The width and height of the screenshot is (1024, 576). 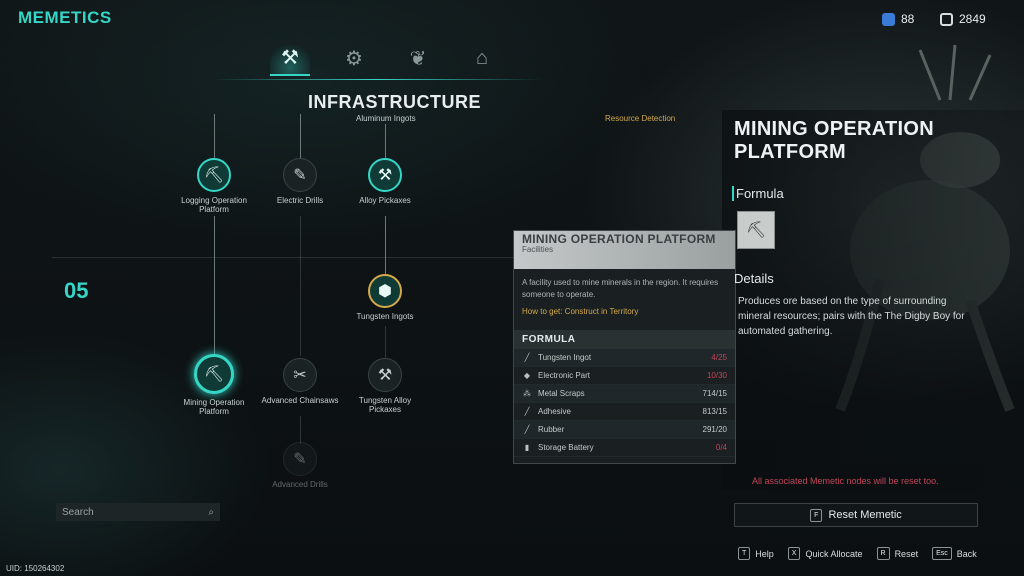 I want to click on node-logging-operation-platform: ⛏ Logging Operation Platform, so click(x=214, y=186).